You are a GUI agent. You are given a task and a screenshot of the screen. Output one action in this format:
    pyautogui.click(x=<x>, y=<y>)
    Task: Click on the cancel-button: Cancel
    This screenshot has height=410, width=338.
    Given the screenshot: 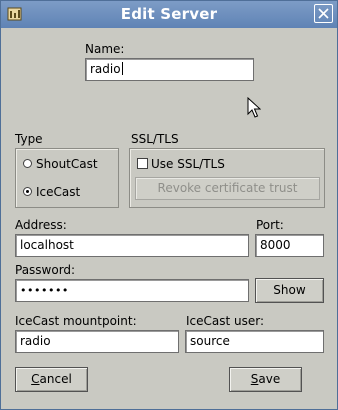 What is the action you would take?
    pyautogui.click(x=51, y=379)
    